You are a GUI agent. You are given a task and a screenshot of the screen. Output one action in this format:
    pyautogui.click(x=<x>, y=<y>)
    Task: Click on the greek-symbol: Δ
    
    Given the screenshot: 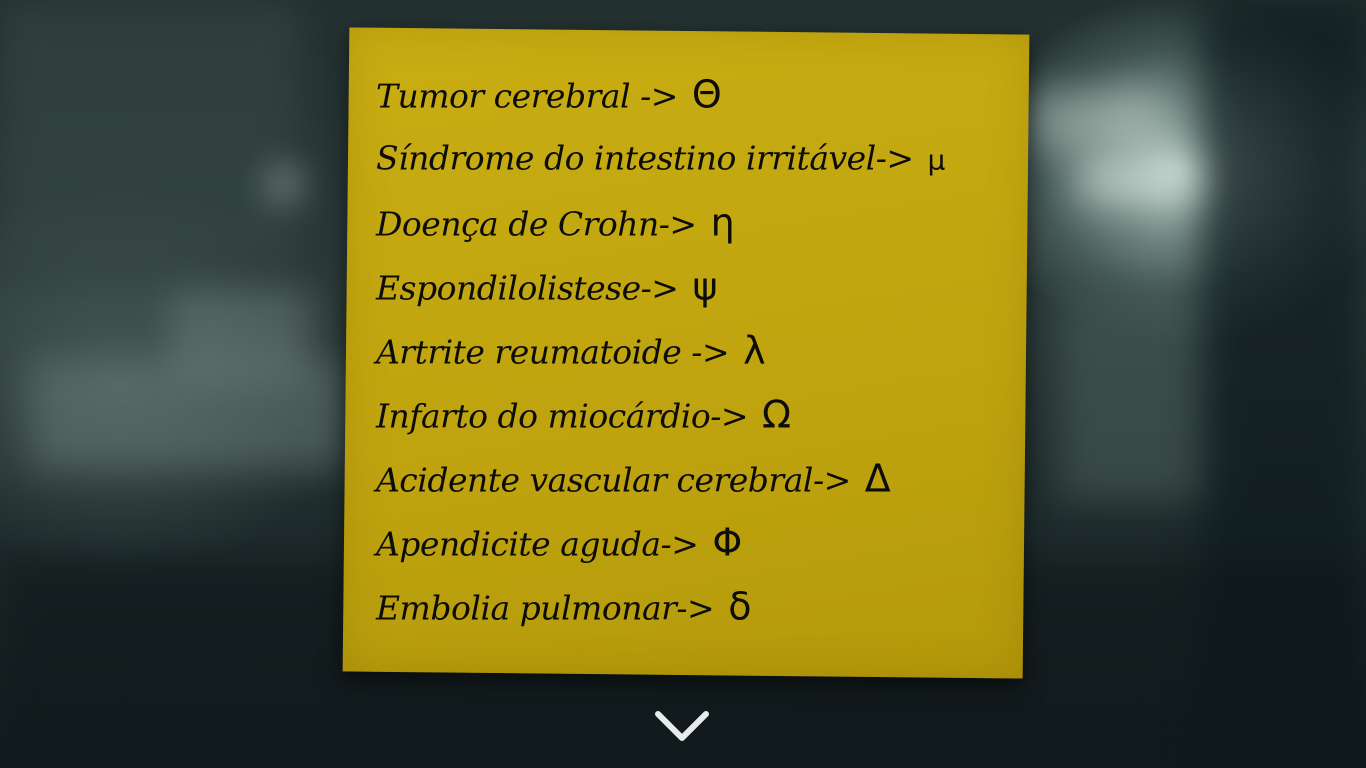 What is the action you would take?
    pyautogui.click(x=877, y=478)
    